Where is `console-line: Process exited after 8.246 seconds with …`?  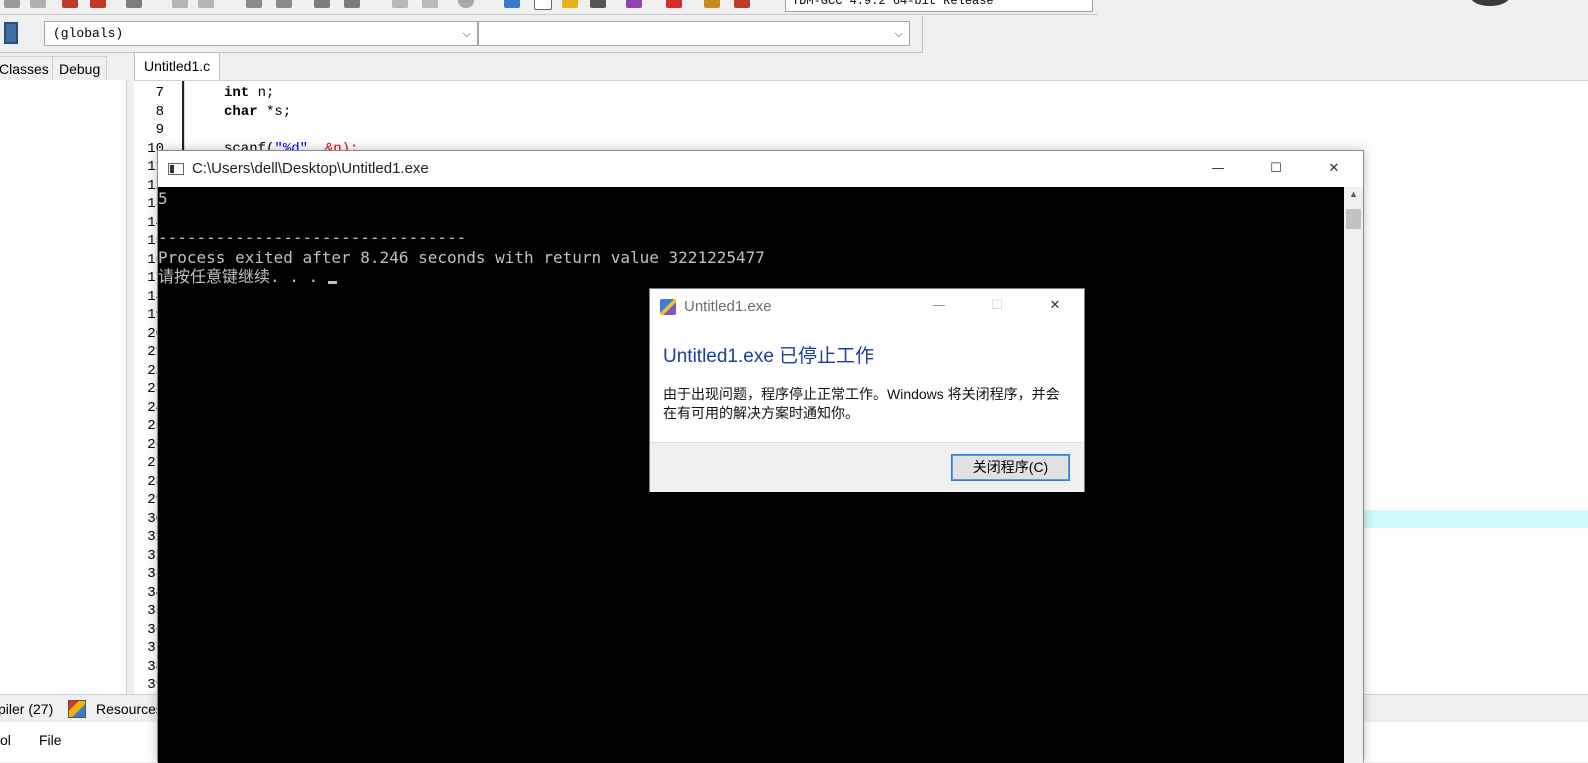 console-line: Process exited after 8.246 seconds with … is located at coordinates (461, 257).